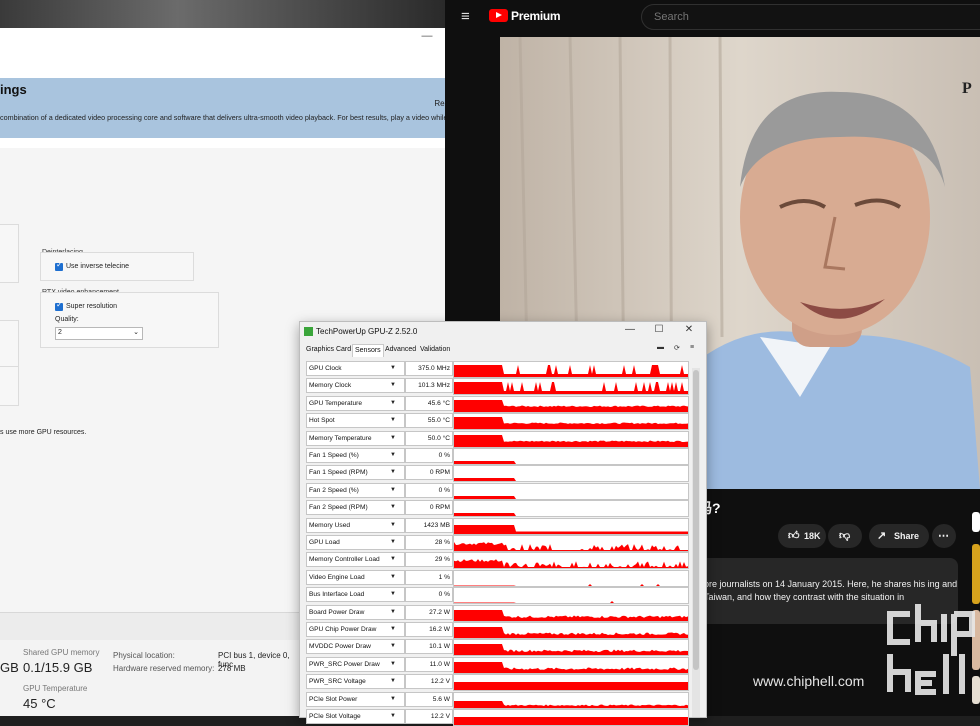 The image size is (980, 726). I want to click on sensor-value: 12.2 V, so click(429, 682).